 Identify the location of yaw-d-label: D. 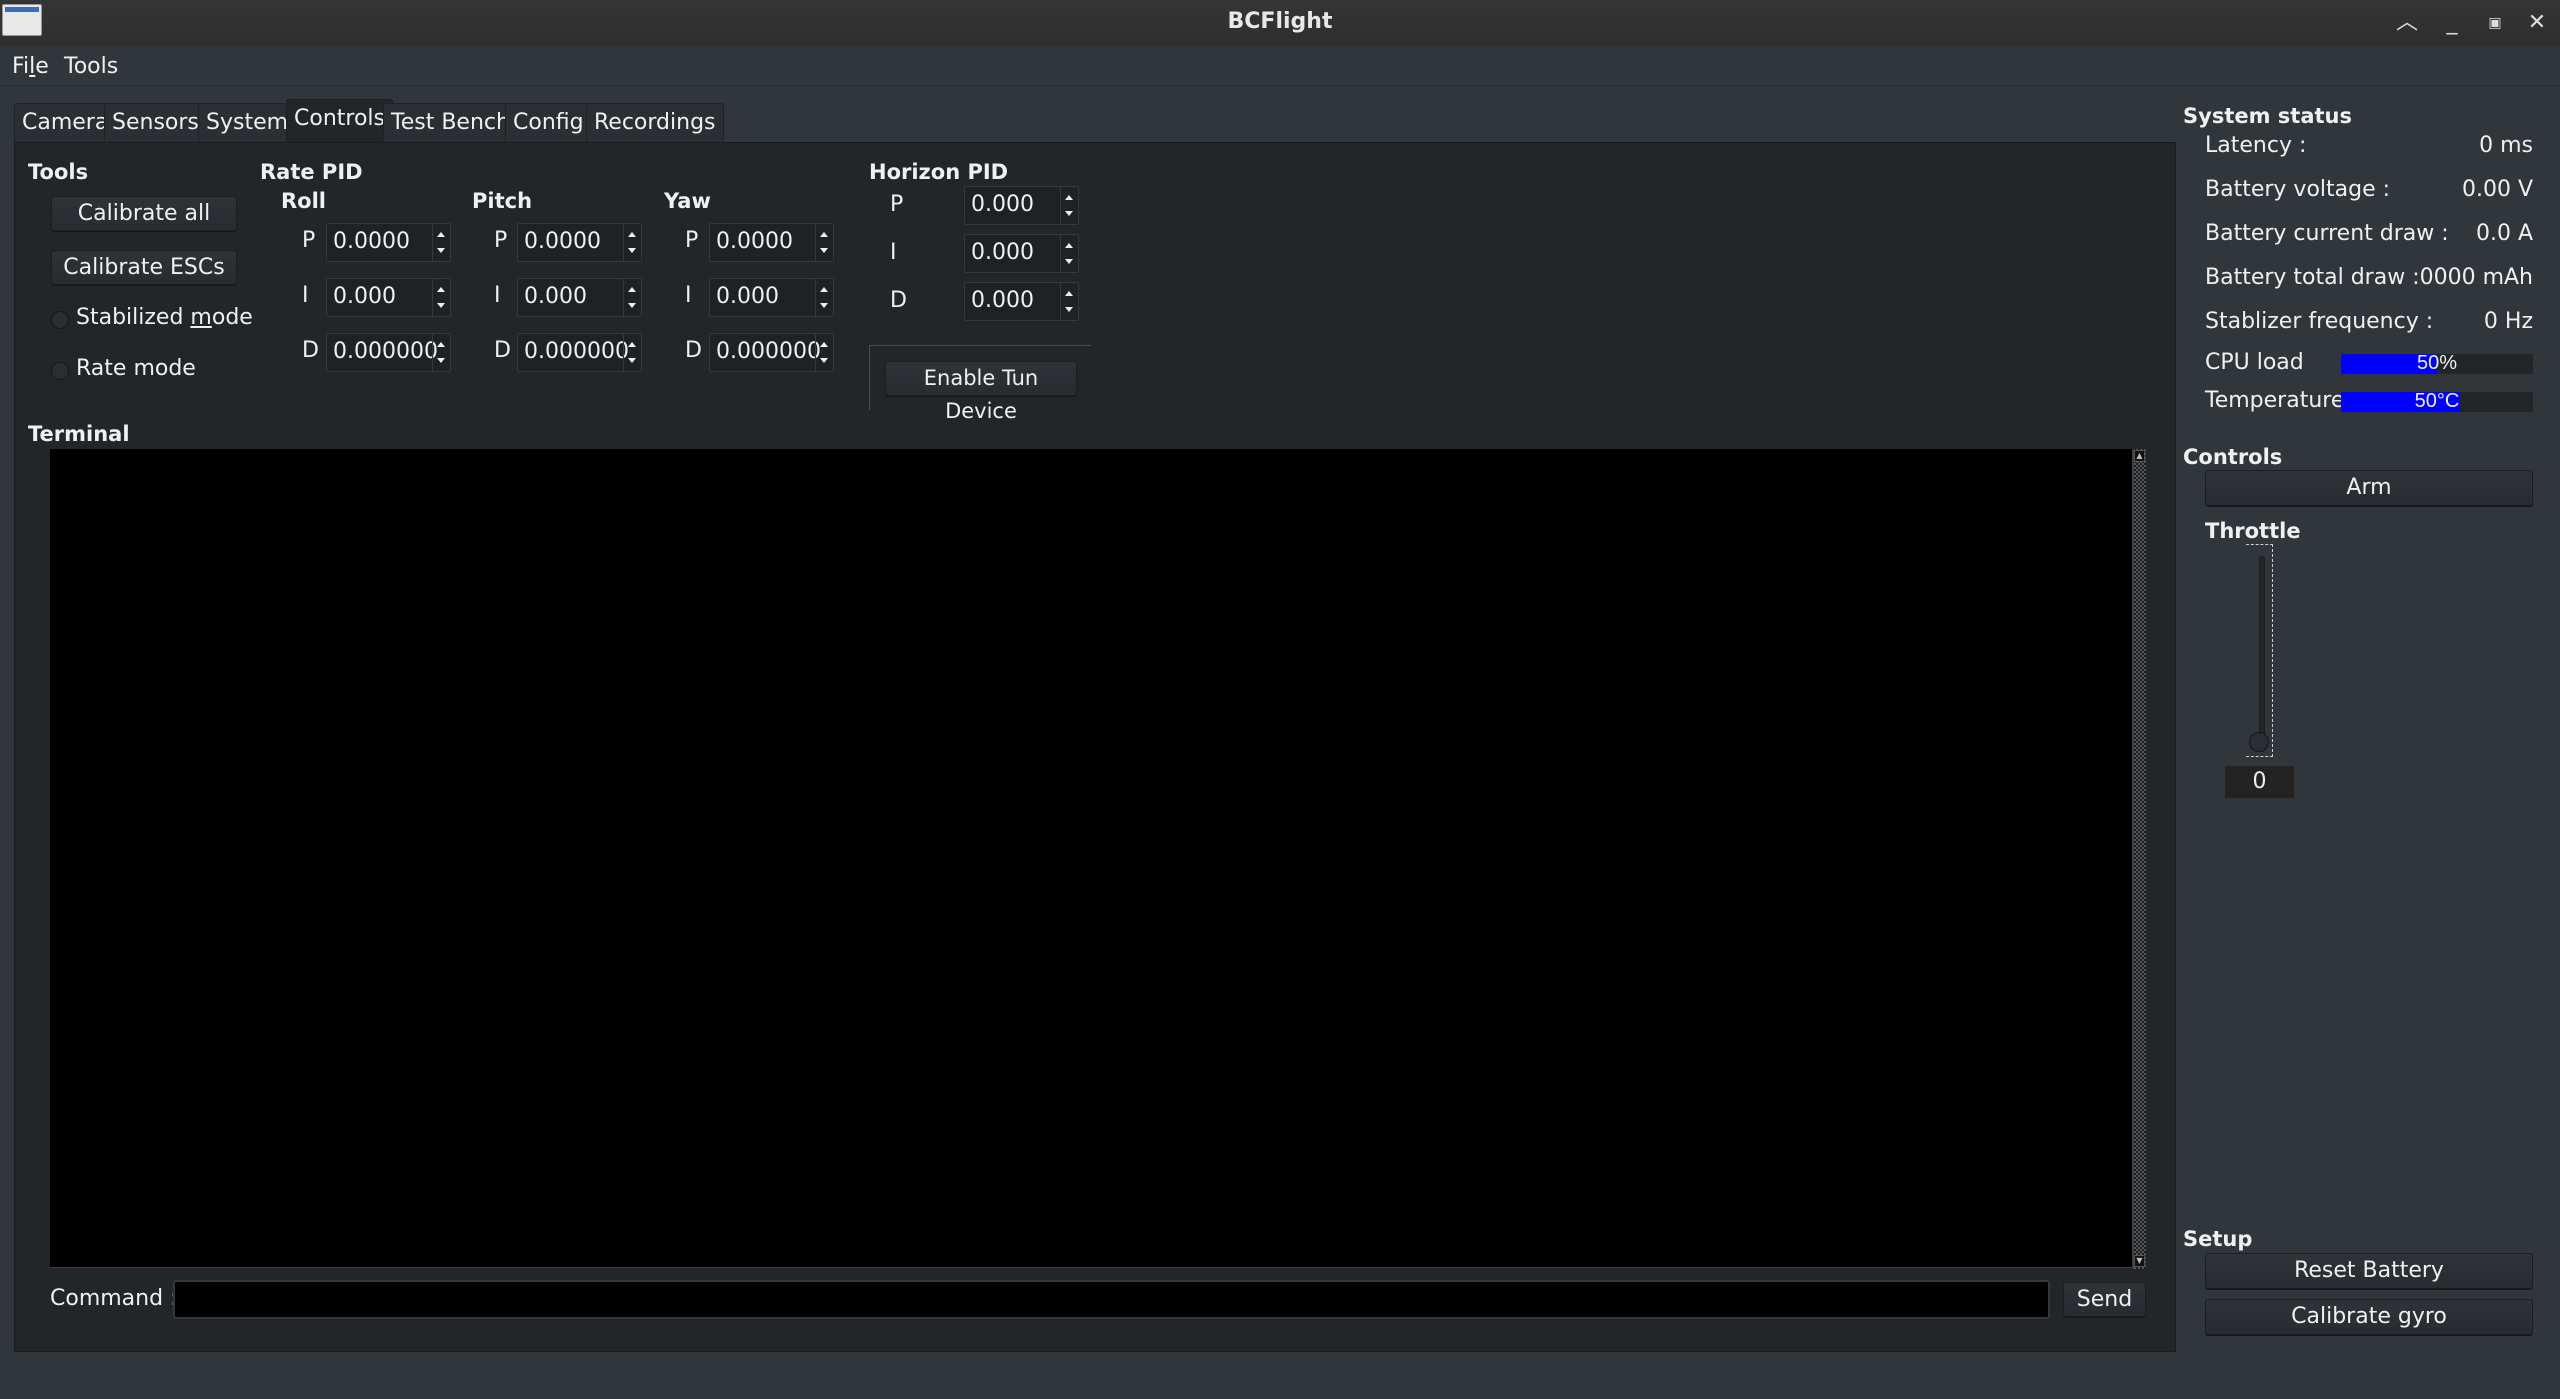
(693, 350).